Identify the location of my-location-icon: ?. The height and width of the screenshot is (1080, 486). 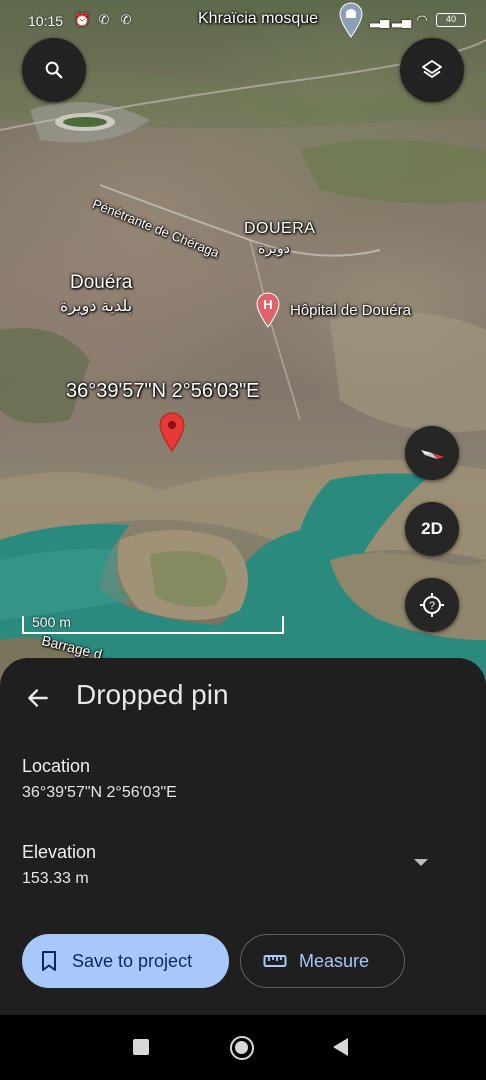
(432, 605).